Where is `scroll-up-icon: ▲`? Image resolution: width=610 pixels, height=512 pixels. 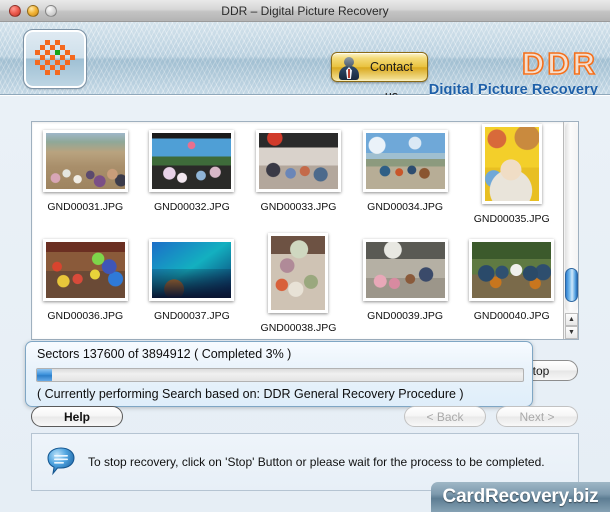
scroll-up-icon: ▲ is located at coordinates (571, 319).